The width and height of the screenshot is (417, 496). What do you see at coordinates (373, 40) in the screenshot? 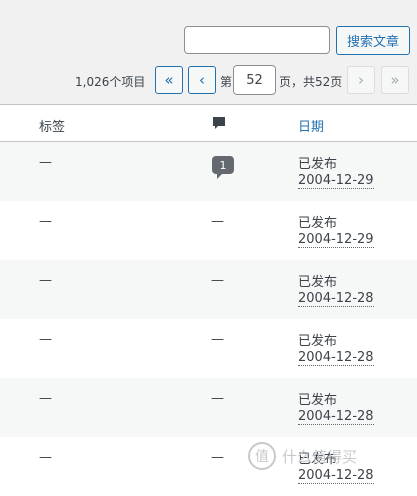
I see `search-posts-button: 搜索文章` at bounding box center [373, 40].